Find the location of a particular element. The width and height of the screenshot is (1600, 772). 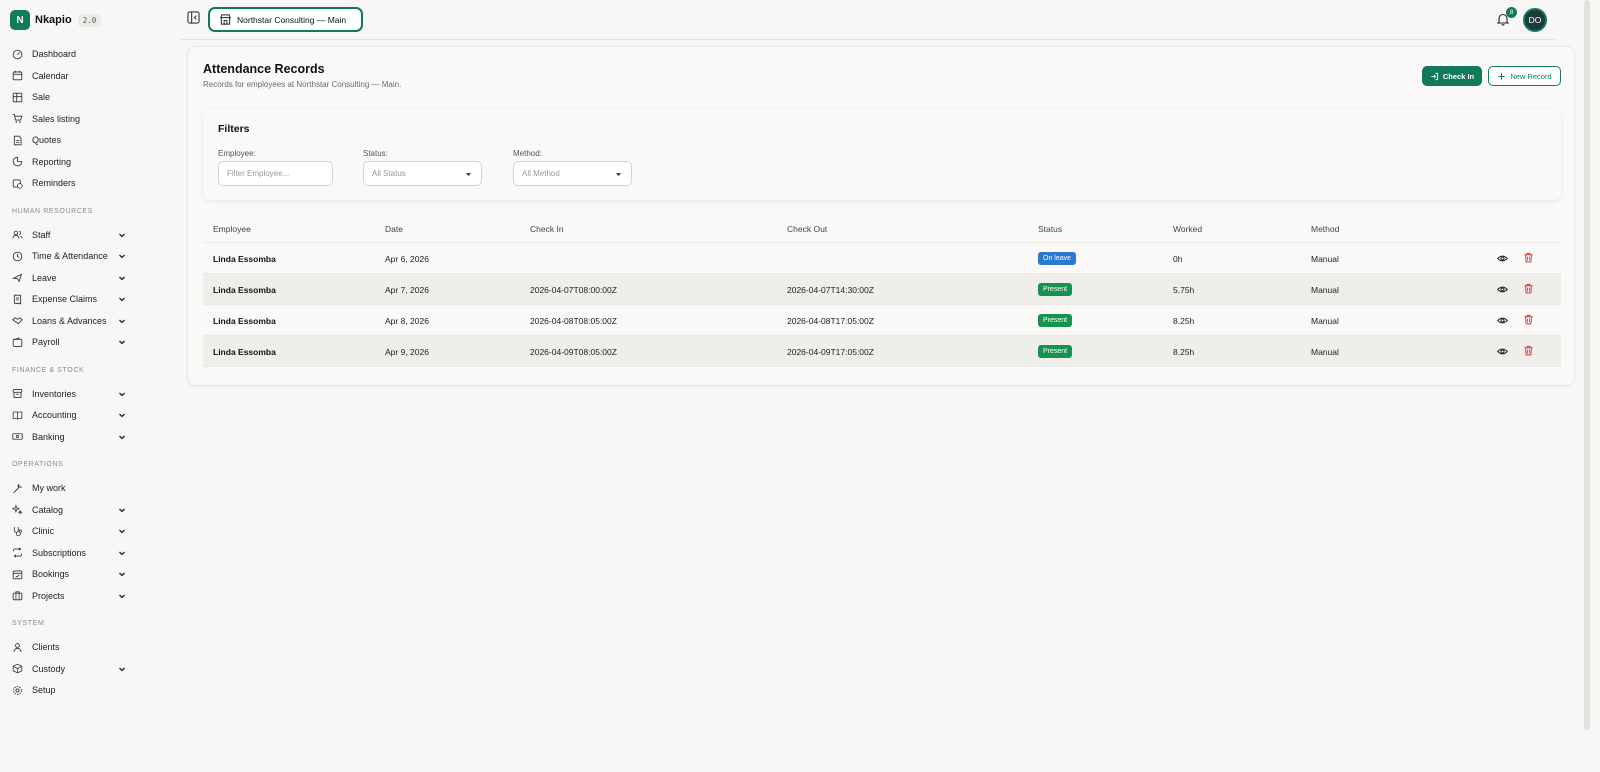

calendar-check-icon is located at coordinates (17, 574).